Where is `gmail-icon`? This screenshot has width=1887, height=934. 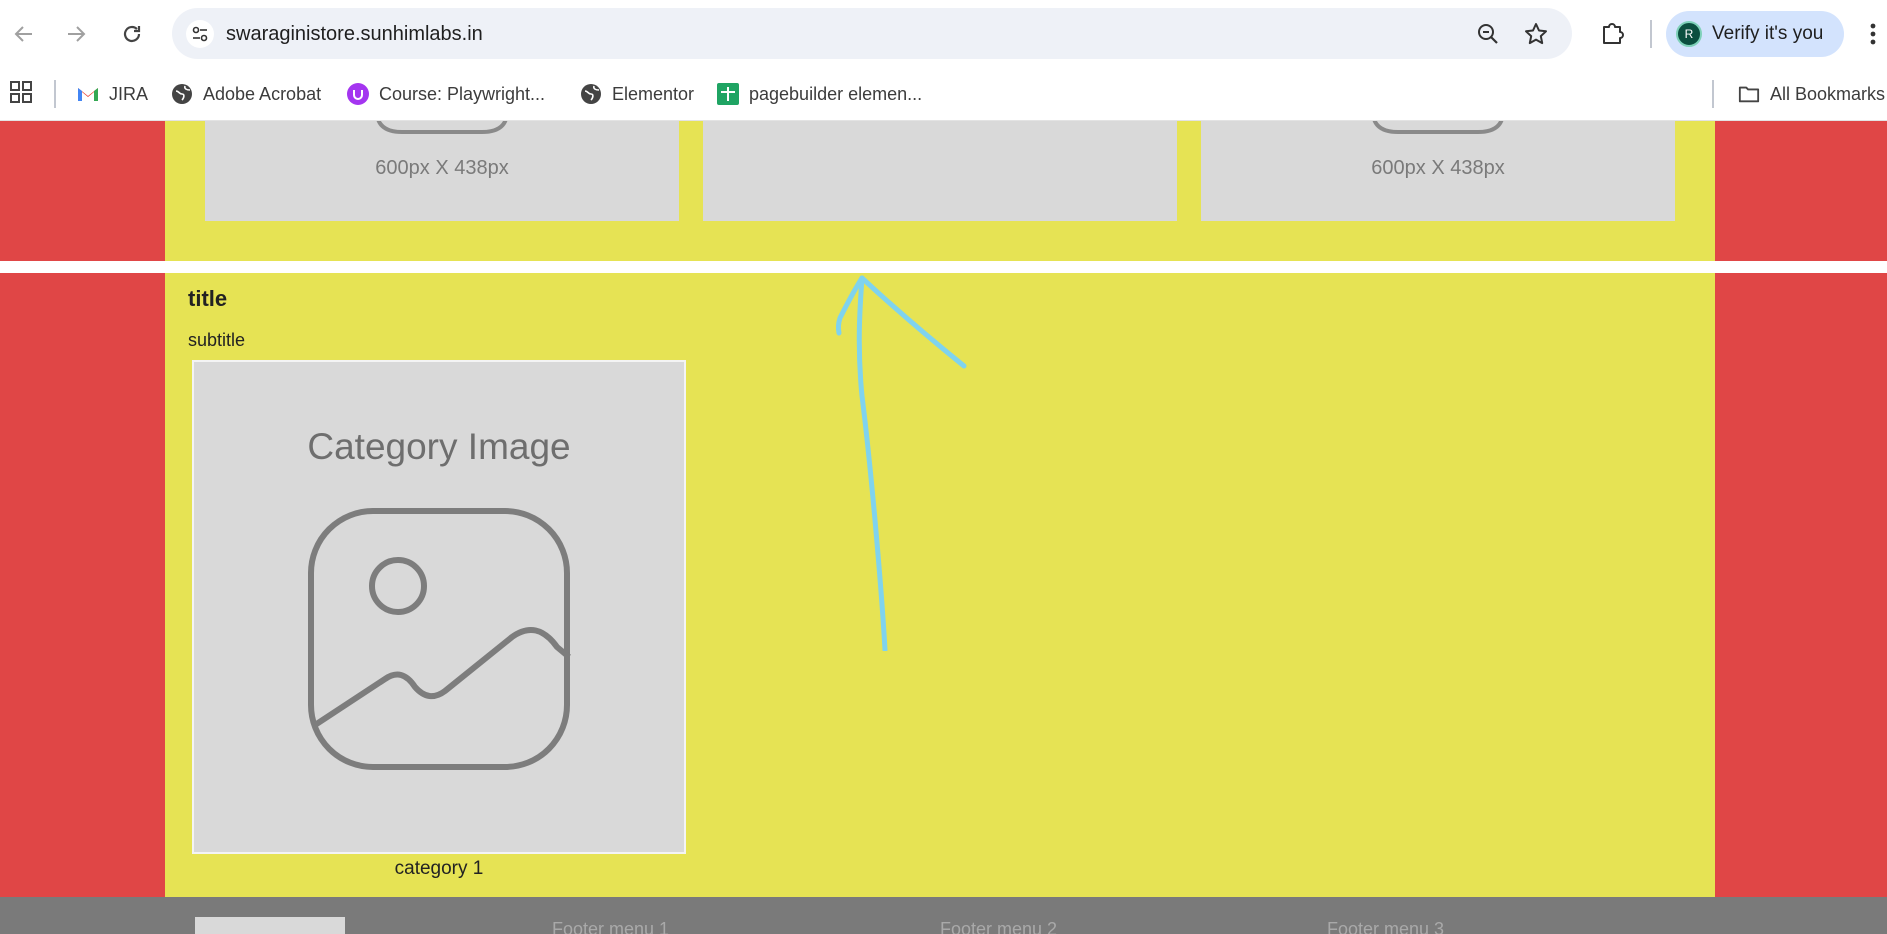 gmail-icon is located at coordinates (88, 94).